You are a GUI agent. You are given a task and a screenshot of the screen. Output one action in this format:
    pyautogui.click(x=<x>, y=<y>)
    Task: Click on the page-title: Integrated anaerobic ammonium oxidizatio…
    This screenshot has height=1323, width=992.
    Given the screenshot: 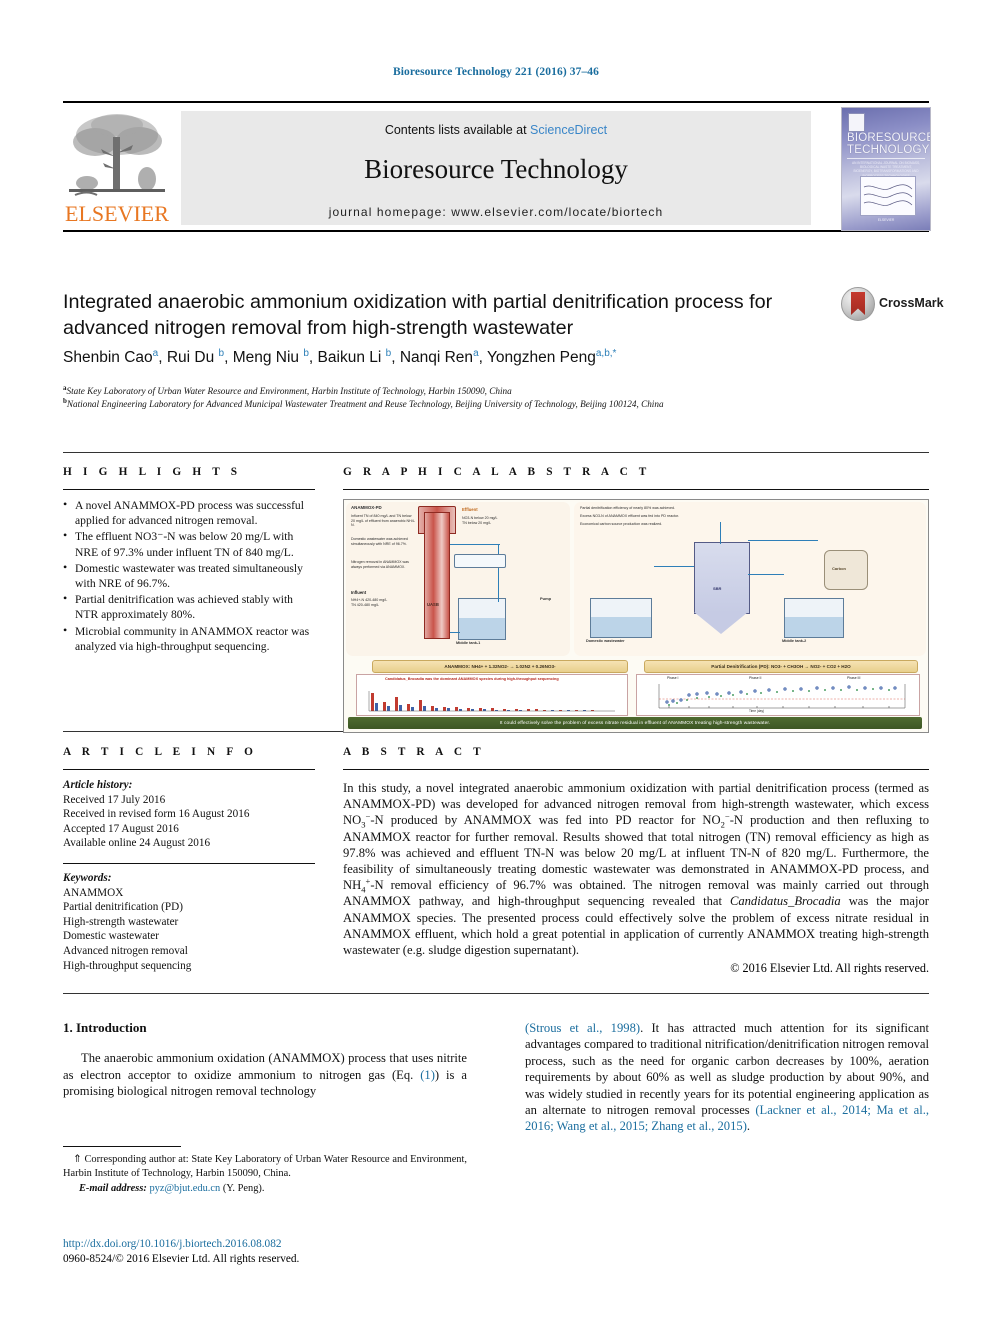 What is the action you would take?
    pyautogui.click(x=418, y=315)
    